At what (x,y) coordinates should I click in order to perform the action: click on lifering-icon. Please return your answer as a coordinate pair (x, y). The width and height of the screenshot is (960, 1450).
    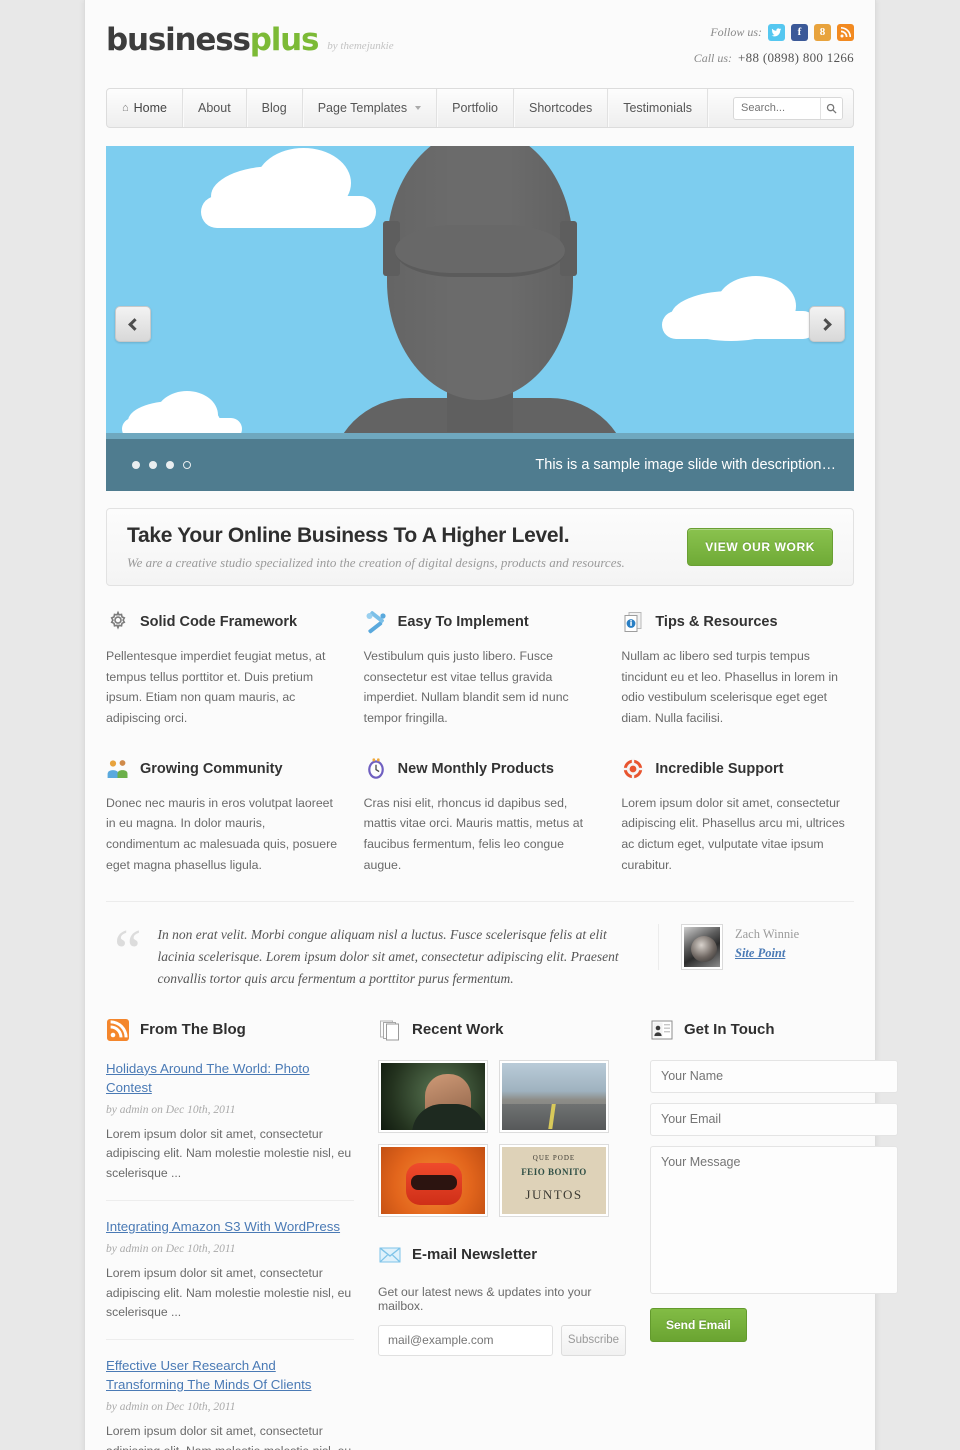
    Looking at the image, I should click on (633, 769).